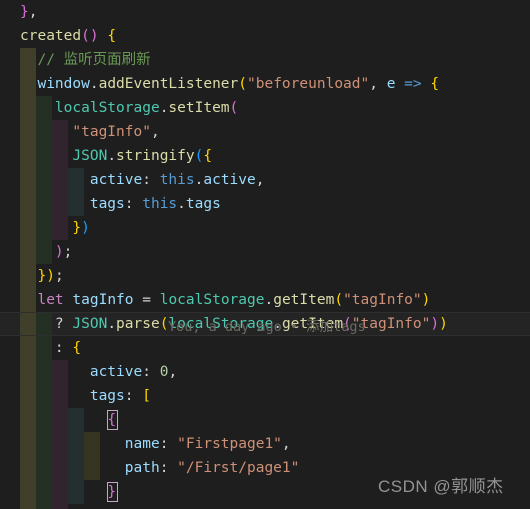 This screenshot has height=509, width=530. Describe the element at coordinates (265, 420) in the screenshot. I see `code-line: {` at that location.